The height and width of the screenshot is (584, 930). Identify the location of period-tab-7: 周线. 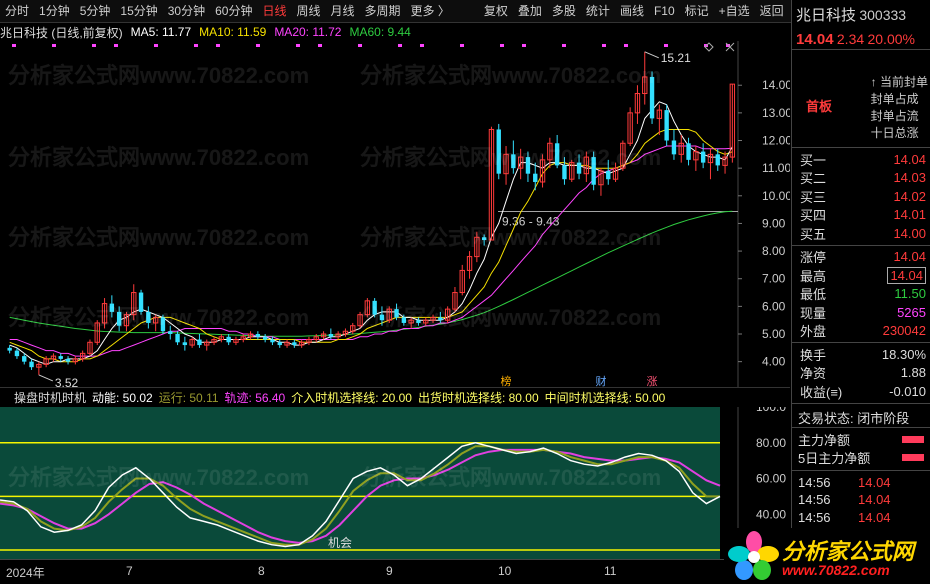
(308, 11).